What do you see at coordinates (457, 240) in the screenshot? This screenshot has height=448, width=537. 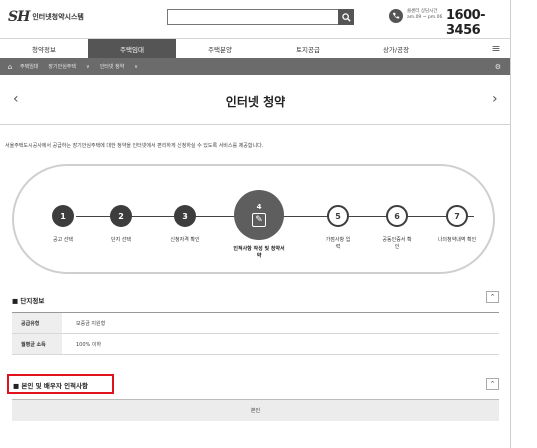 I see `step-7-label: 나의청약내역 확인` at bounding box center [457, 240].